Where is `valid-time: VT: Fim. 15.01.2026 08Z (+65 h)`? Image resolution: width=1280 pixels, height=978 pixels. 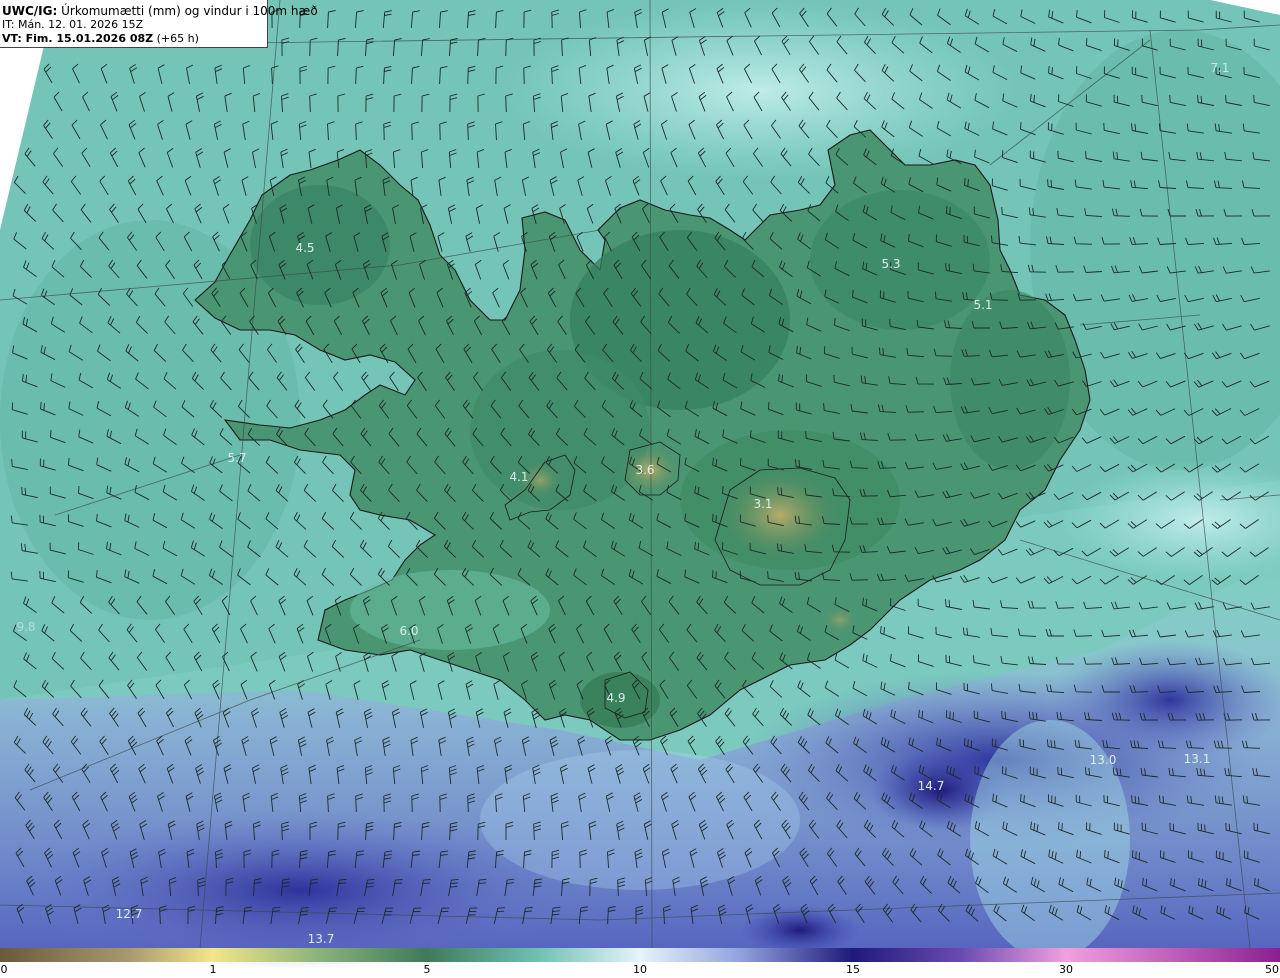 valid-time: VT: Fim. 15.01.2026 08Z (+65 h) is located at coordinates (134, 39).